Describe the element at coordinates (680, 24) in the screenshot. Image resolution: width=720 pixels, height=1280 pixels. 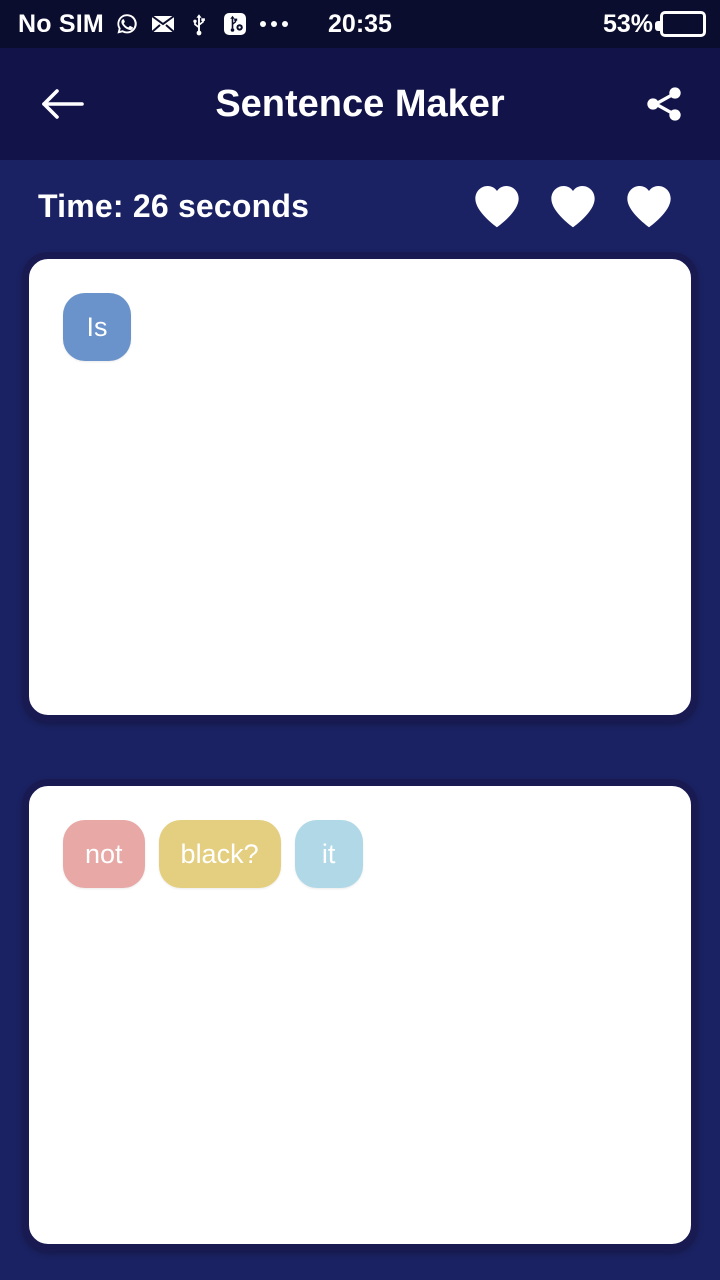
I see `battery-charging-icon` at that location.